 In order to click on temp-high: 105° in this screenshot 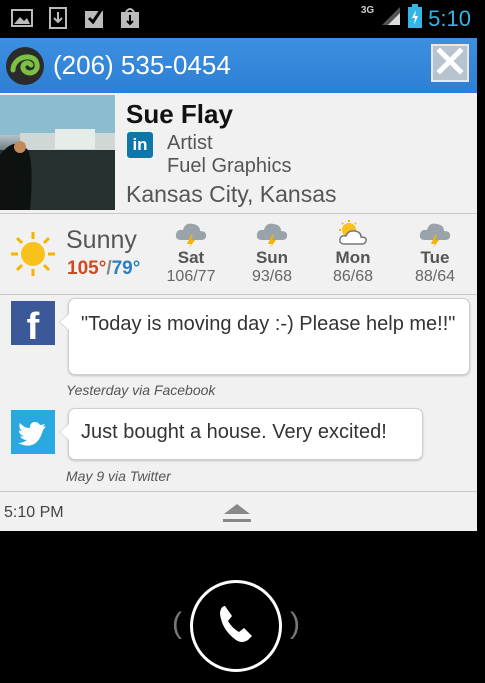, I will do `click(87, 268)`.